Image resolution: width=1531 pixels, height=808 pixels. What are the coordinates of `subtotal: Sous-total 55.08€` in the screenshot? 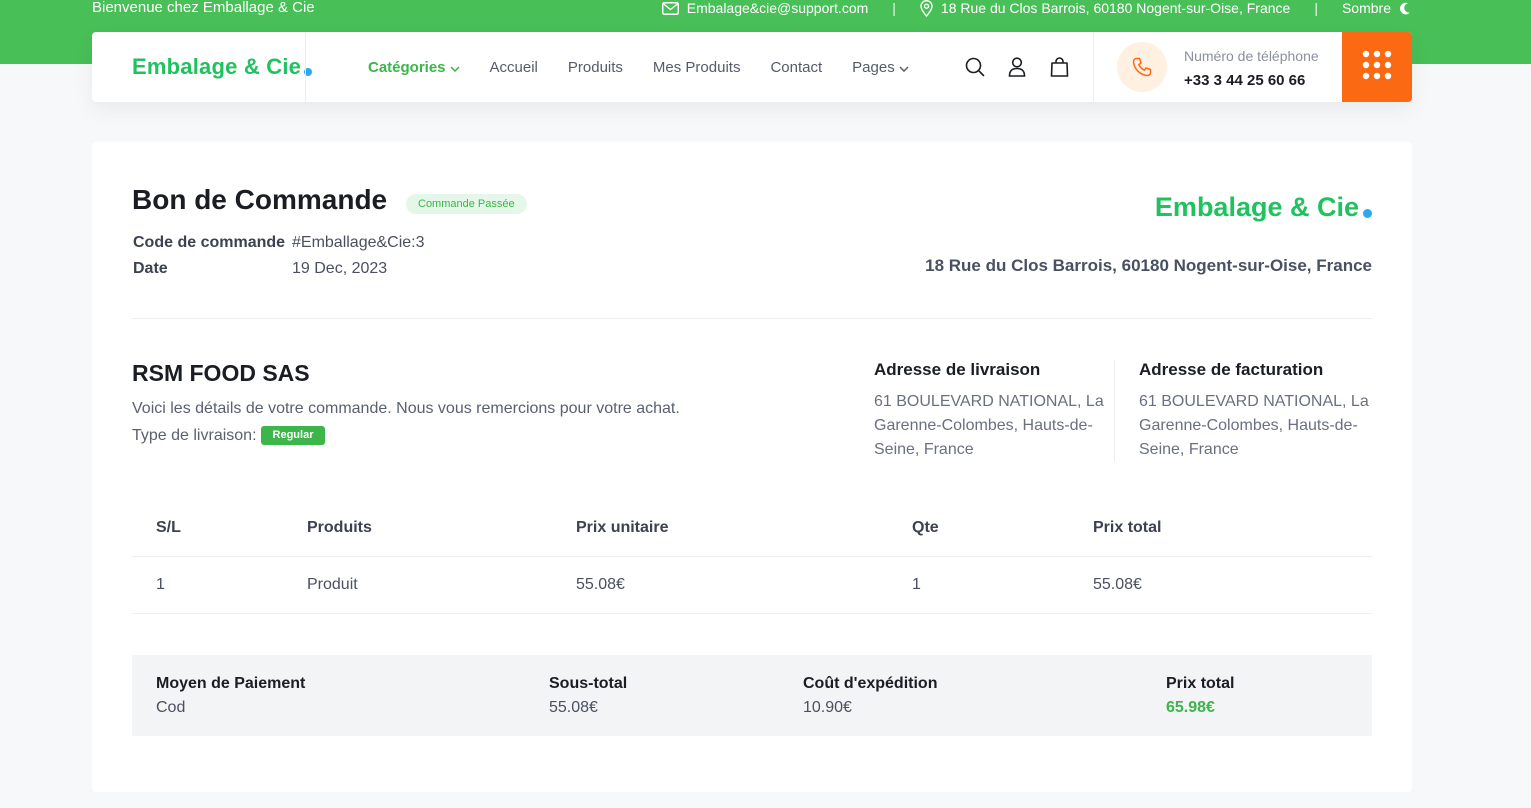 It's located at (588, 696).